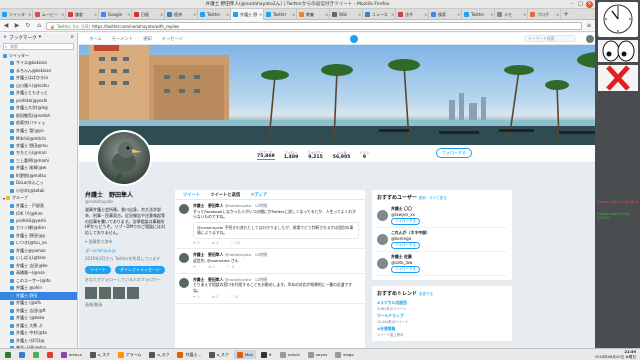 The height and width of the screenshot is (360, 640). I want to click on chevron-down-icon: ▾, so click(40, 37).